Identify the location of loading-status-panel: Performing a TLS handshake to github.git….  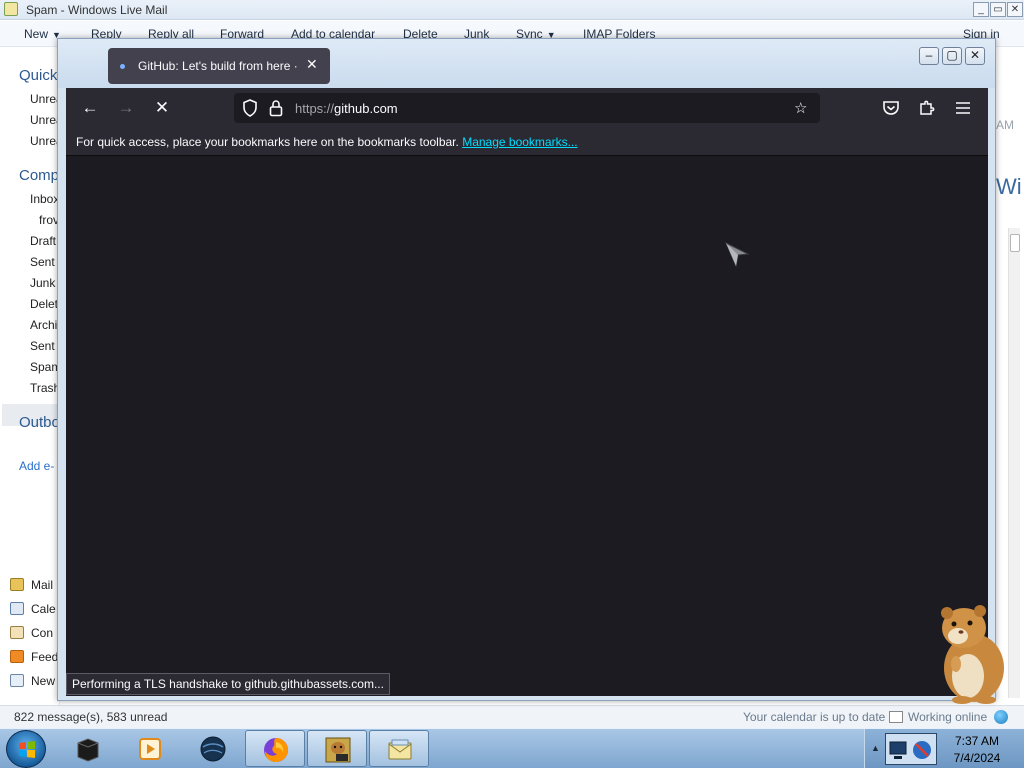
(228, 684).